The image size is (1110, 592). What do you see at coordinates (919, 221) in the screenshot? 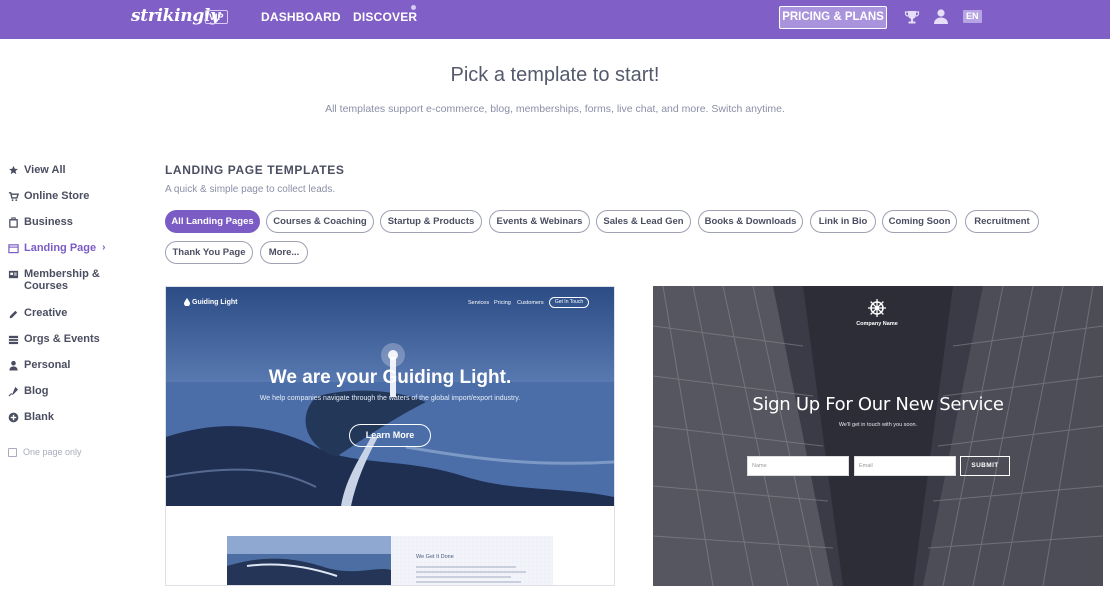
I see `filter-coming-soon: Coming Soon` at bounding box center [919, 221].